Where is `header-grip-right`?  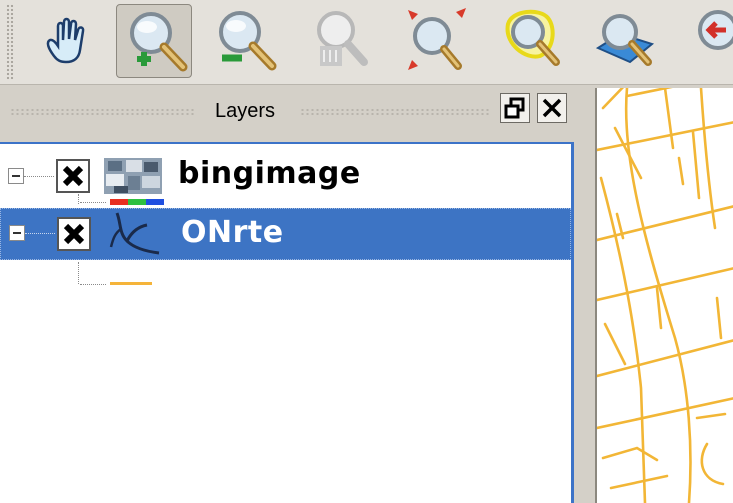
header-grip-right is located at coordinates (395, 112).